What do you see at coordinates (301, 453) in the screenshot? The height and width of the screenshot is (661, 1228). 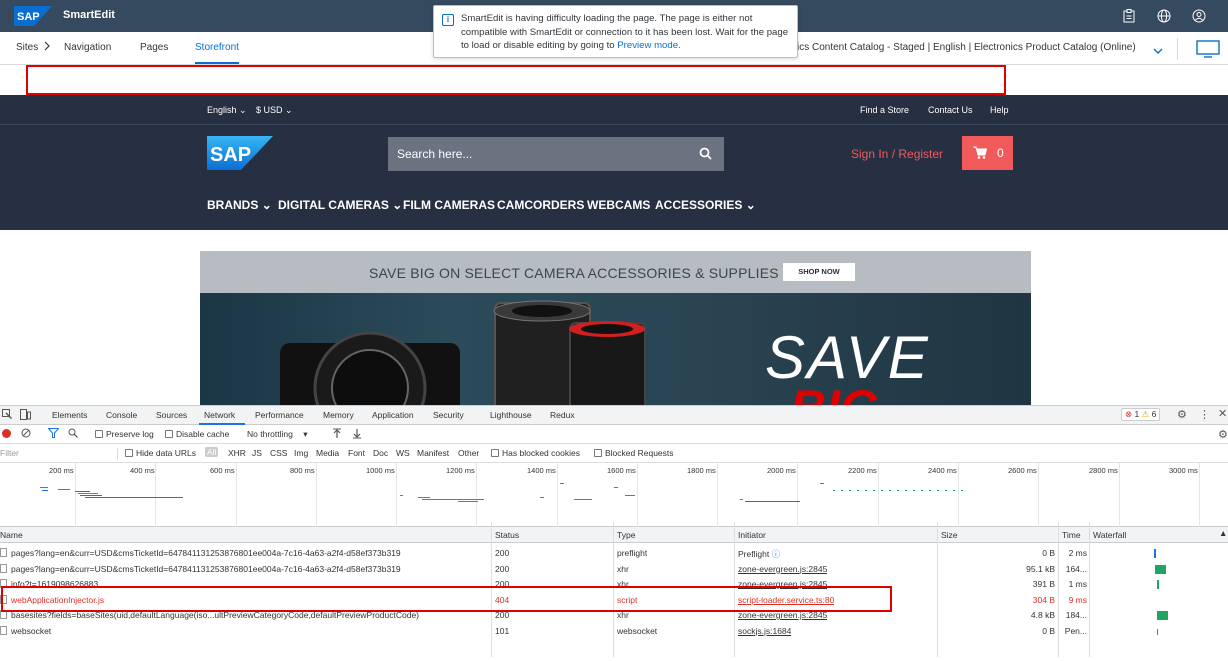 I see `filter-type-img: Img` at bounding box center [301, 453].